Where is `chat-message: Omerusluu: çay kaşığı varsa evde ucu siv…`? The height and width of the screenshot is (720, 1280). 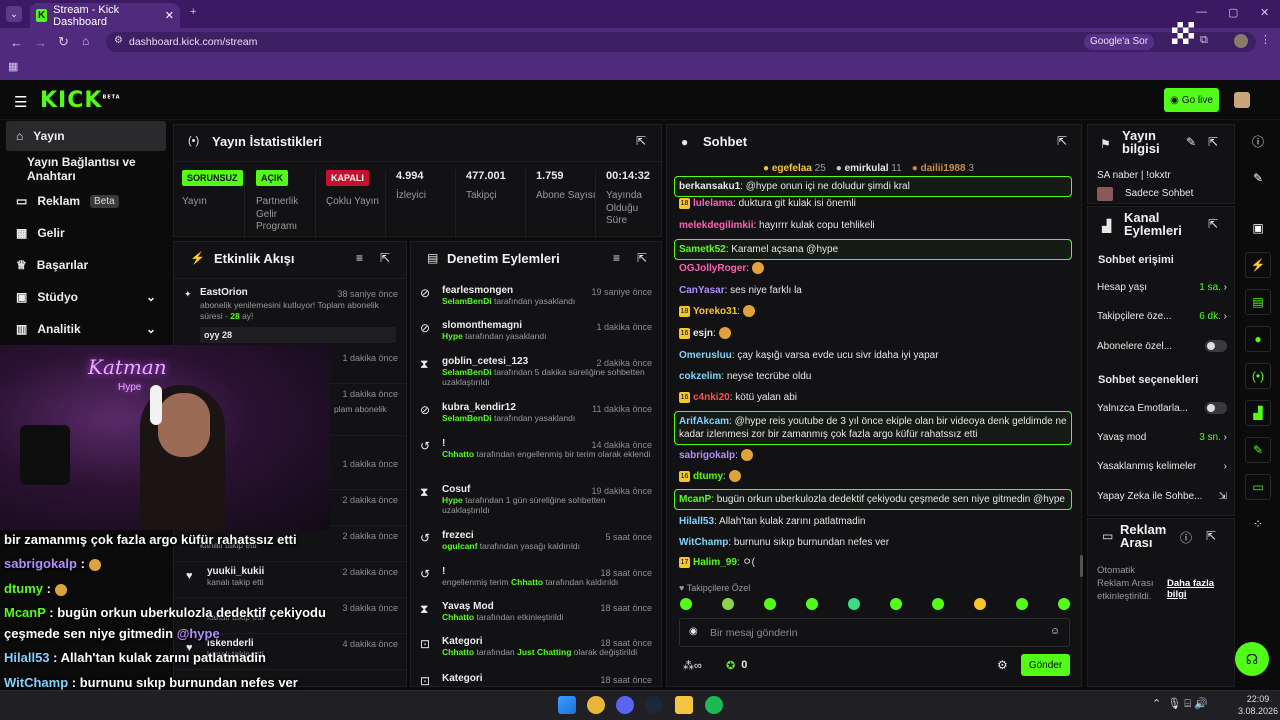 chat-message: Omerusluu: çay kaşığı varsa evde ucu siv… is located at coordinates (874, 355).